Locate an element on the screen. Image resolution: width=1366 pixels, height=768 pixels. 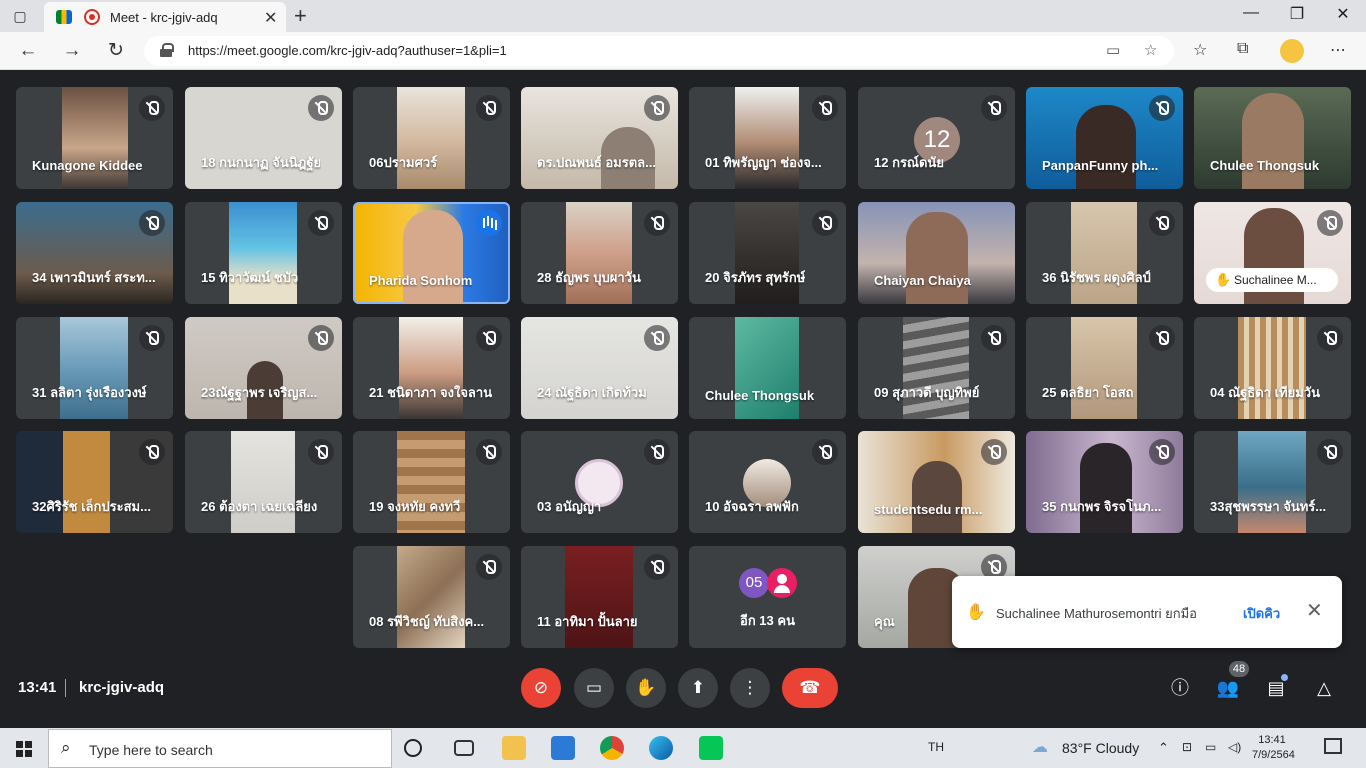
system-clock: 13:41 7/9/2564 is located at coordinates (1273, 748).